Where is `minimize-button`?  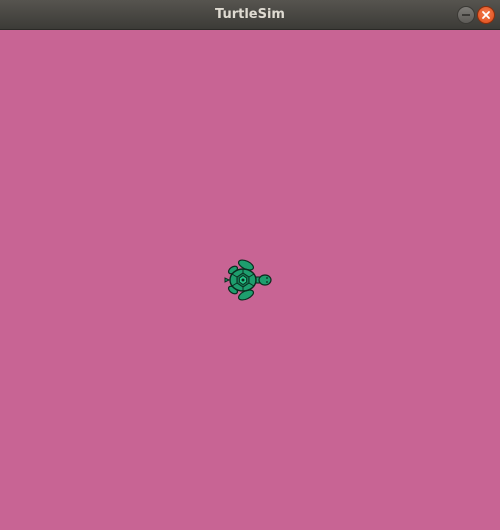
minimize-button is located at coordinates (466, 15).